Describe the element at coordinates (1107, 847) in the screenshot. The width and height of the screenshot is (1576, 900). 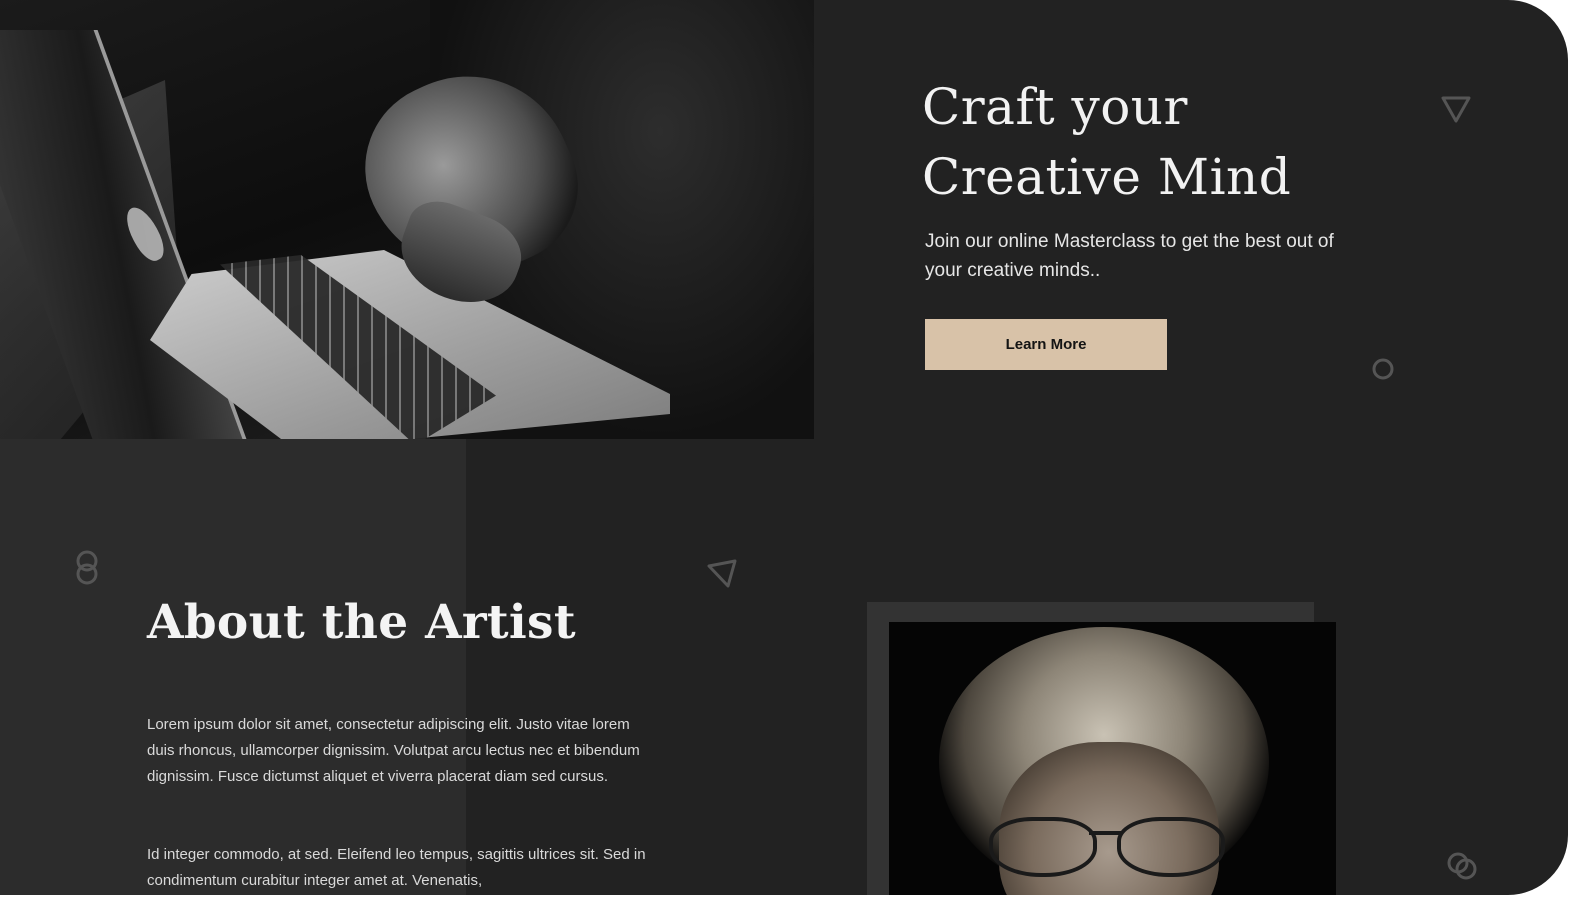
I see `portrait-glasses` at that location.